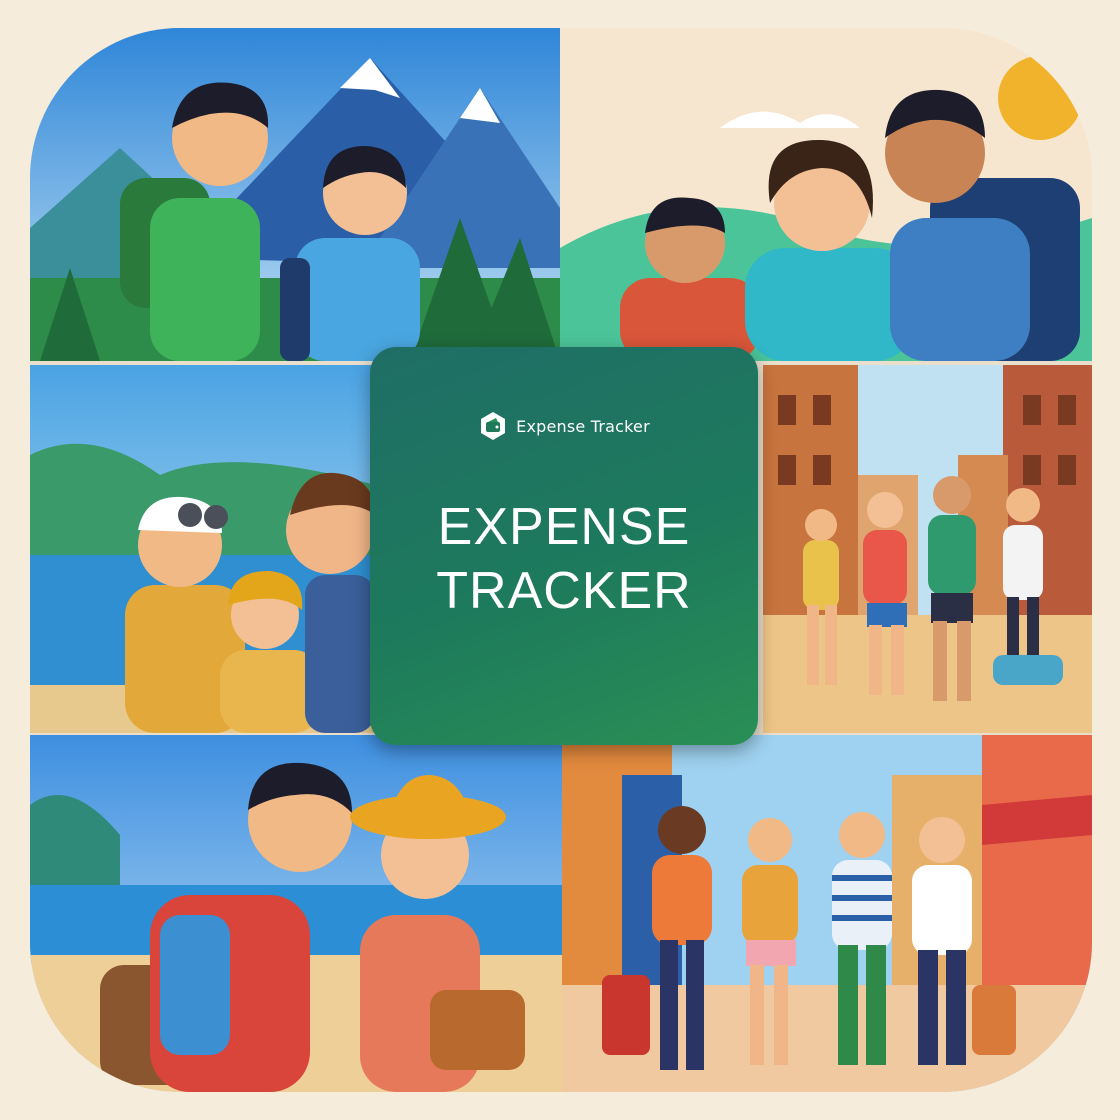 The width and height of the screenshot is (1120, 1120). I want to click on headline-line-2: TRACKER, so click(564, 591).